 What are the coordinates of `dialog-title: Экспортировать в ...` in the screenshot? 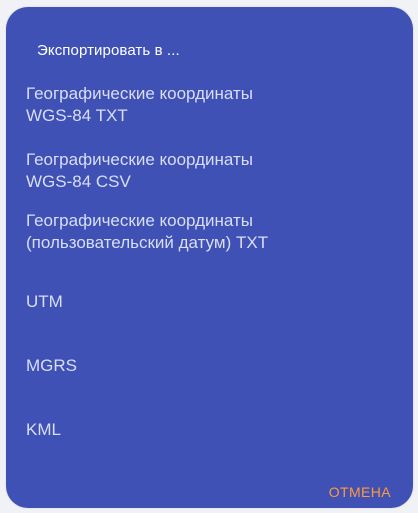 It's located at (108, 50).